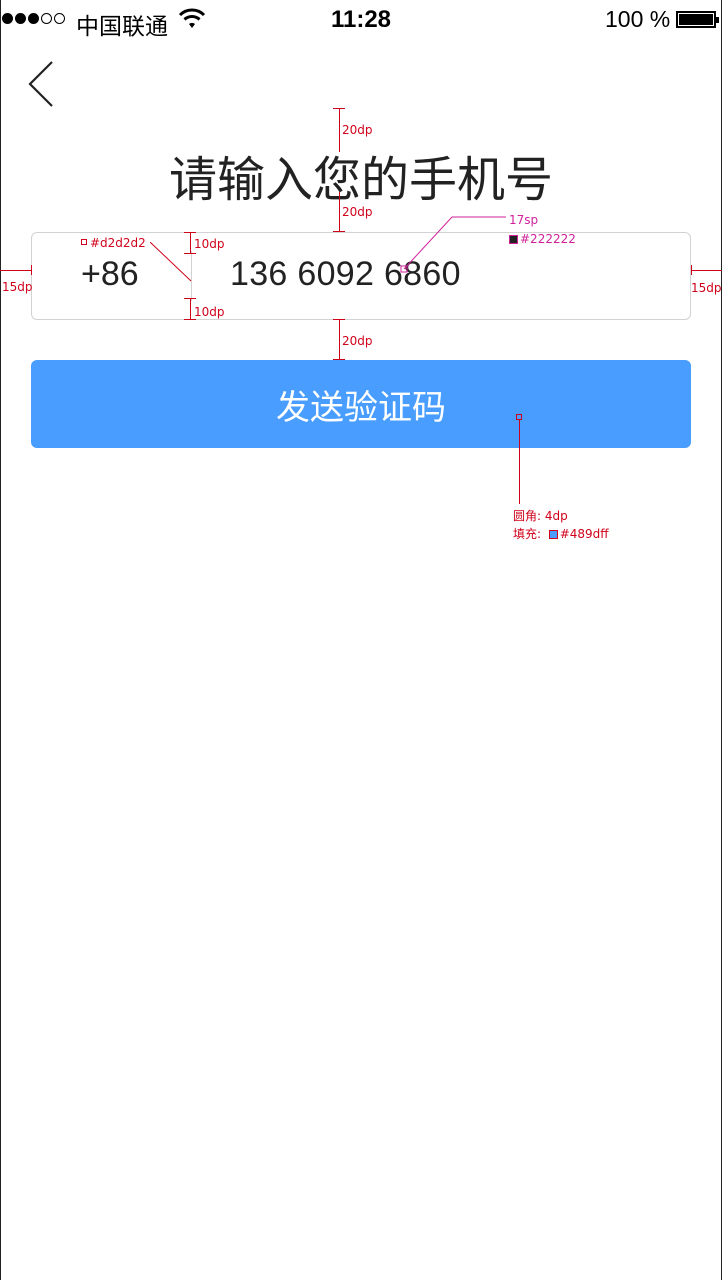 The height and width of the screenshot is (1280, 722). I want to click on country-code: +86, so click(110, 274).